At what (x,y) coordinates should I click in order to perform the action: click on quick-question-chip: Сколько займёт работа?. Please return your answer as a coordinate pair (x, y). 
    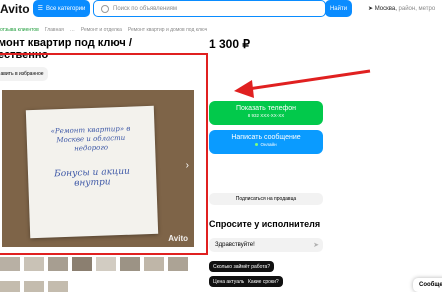
    Looking at the image, I should click on (242, 266).